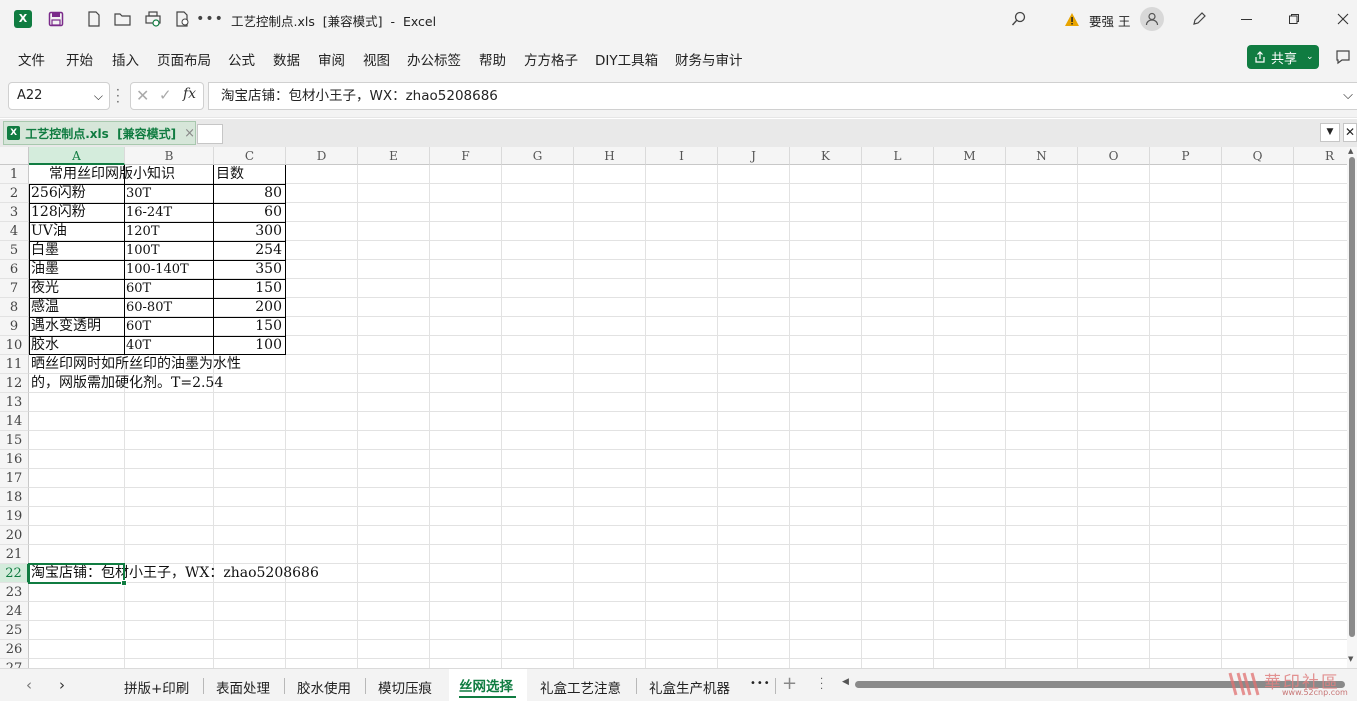 This screenshot has height=701, width=1357. Describe the element at coordinates (754, 156) in the screenshot. I see `column-header-j: J` at that location.